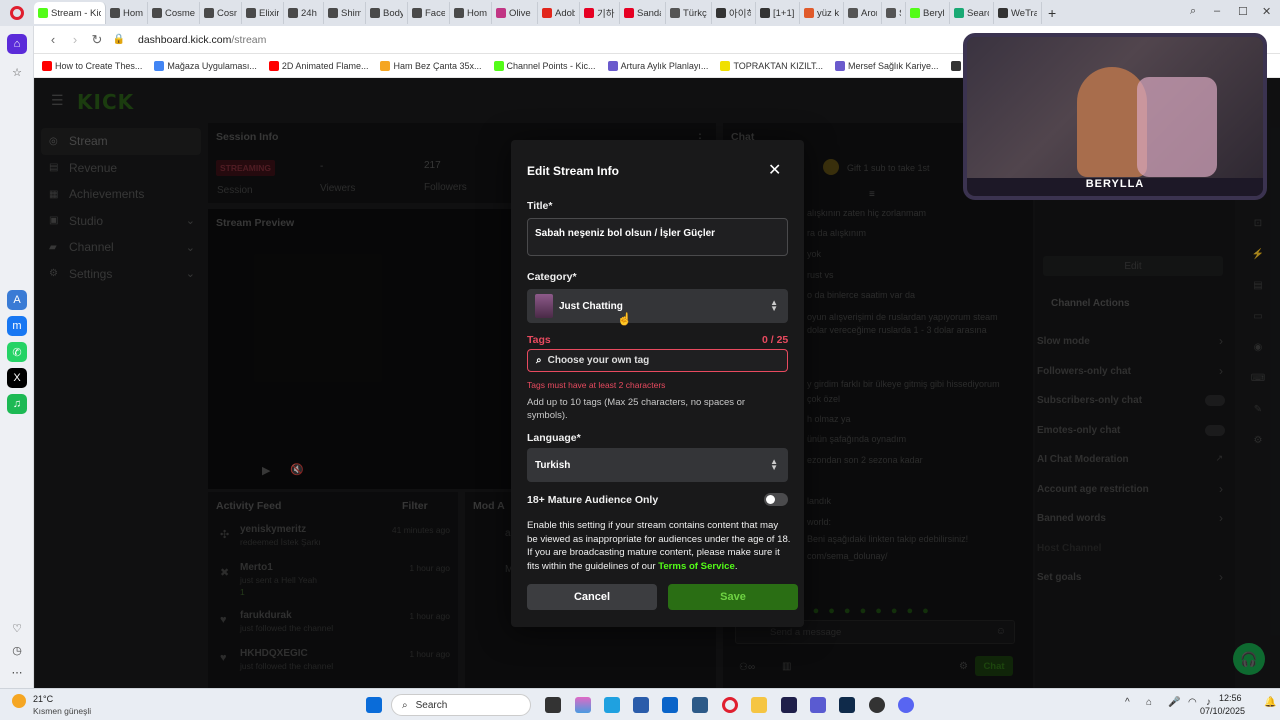  What do you see at coordinates (972, 13) in the screenshot?
I see `browser-tab: Search` at bounding box center [972, 13].